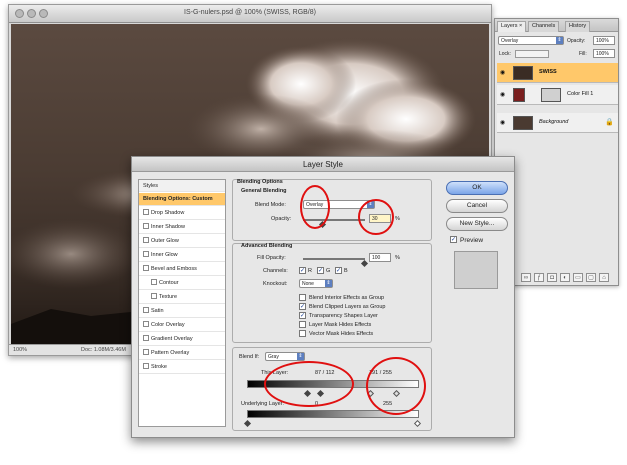  Describe the element at coordinates (341, 334) in the screenshot. I see `option-label: Vector Mask Hides Effects` at that location.